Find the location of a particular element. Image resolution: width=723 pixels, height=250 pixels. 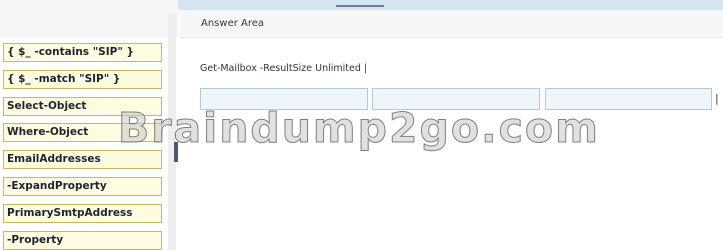

choice-contains-sip: { $_ -contains "SIP" } is located at coordinates (82, 52).